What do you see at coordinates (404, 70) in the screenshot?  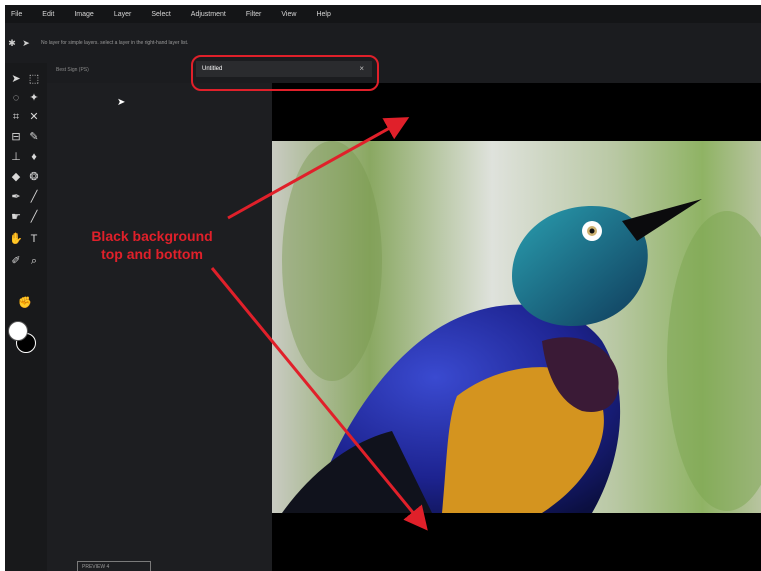 I see `document-tabs: Best Sign (PS) Untitled ×` at bounding box center [404, 70].